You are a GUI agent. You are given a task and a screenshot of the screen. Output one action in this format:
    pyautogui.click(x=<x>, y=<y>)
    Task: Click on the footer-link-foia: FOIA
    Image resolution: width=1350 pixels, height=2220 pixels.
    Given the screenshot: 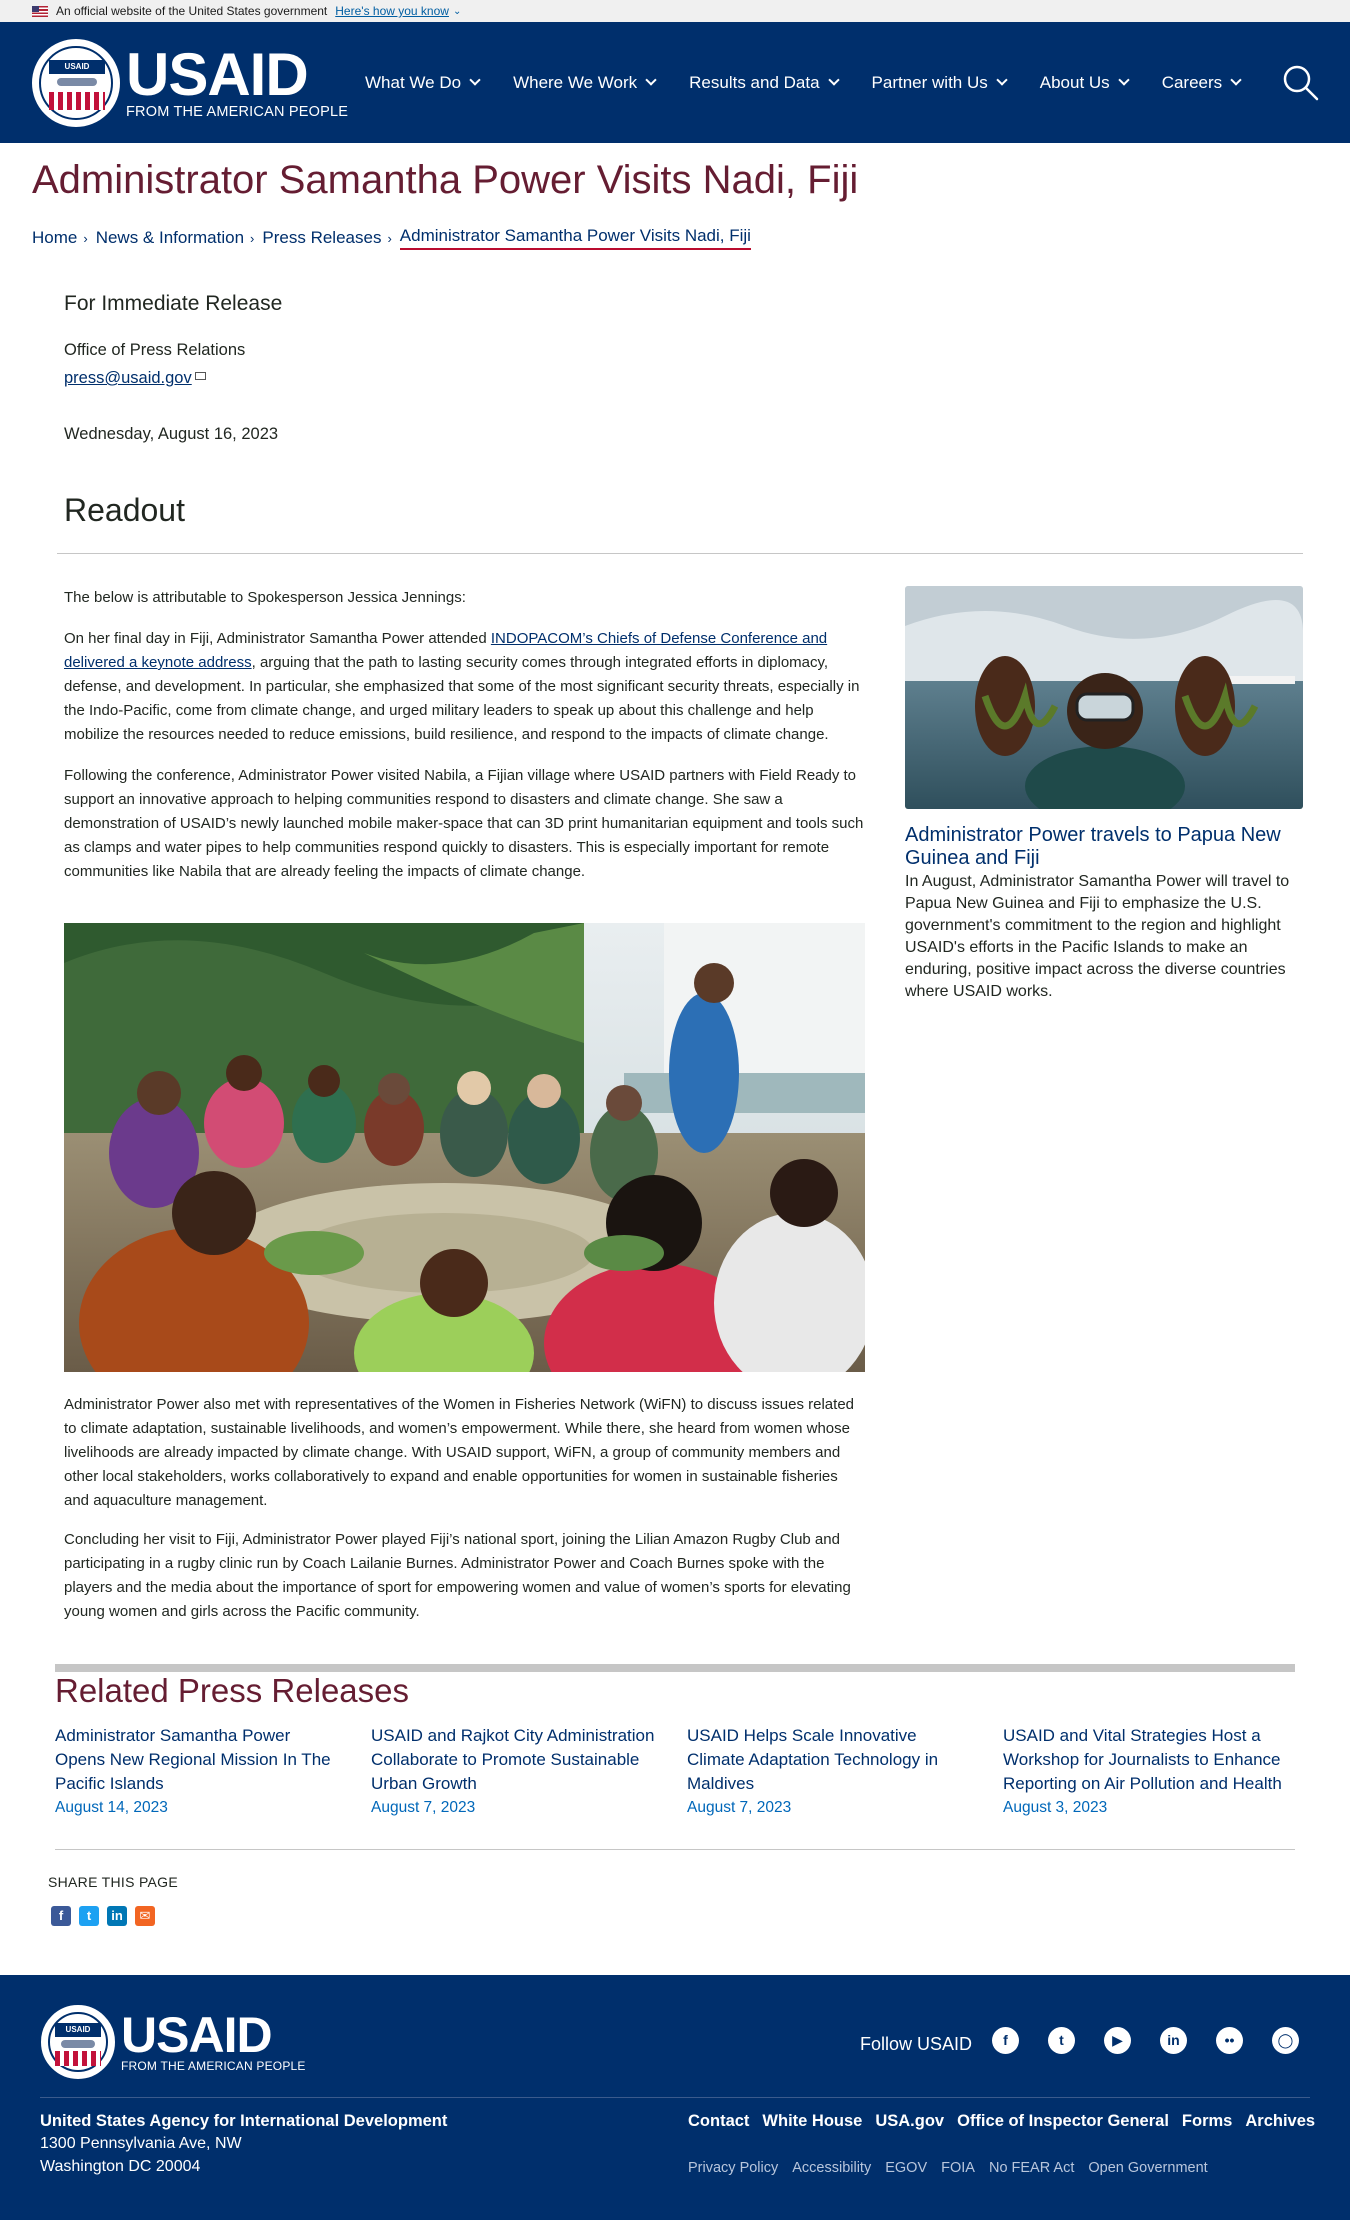 What is the action you would take?
    pyautogui.click(x=958, y=2168)
    